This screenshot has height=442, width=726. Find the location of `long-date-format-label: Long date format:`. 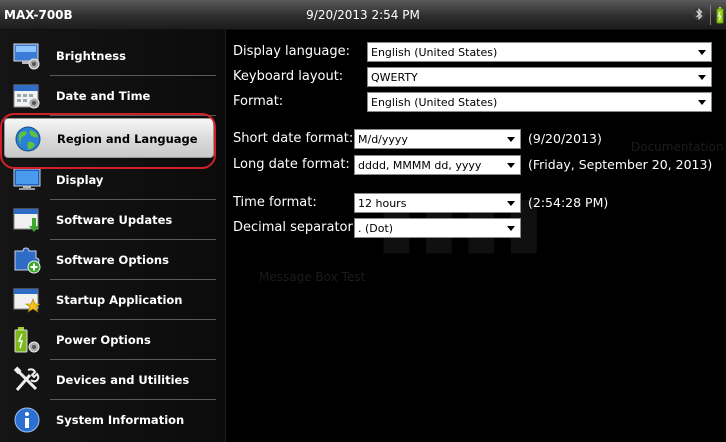

long-date-format-label: Long date format: is located at coordinates (291, 164).